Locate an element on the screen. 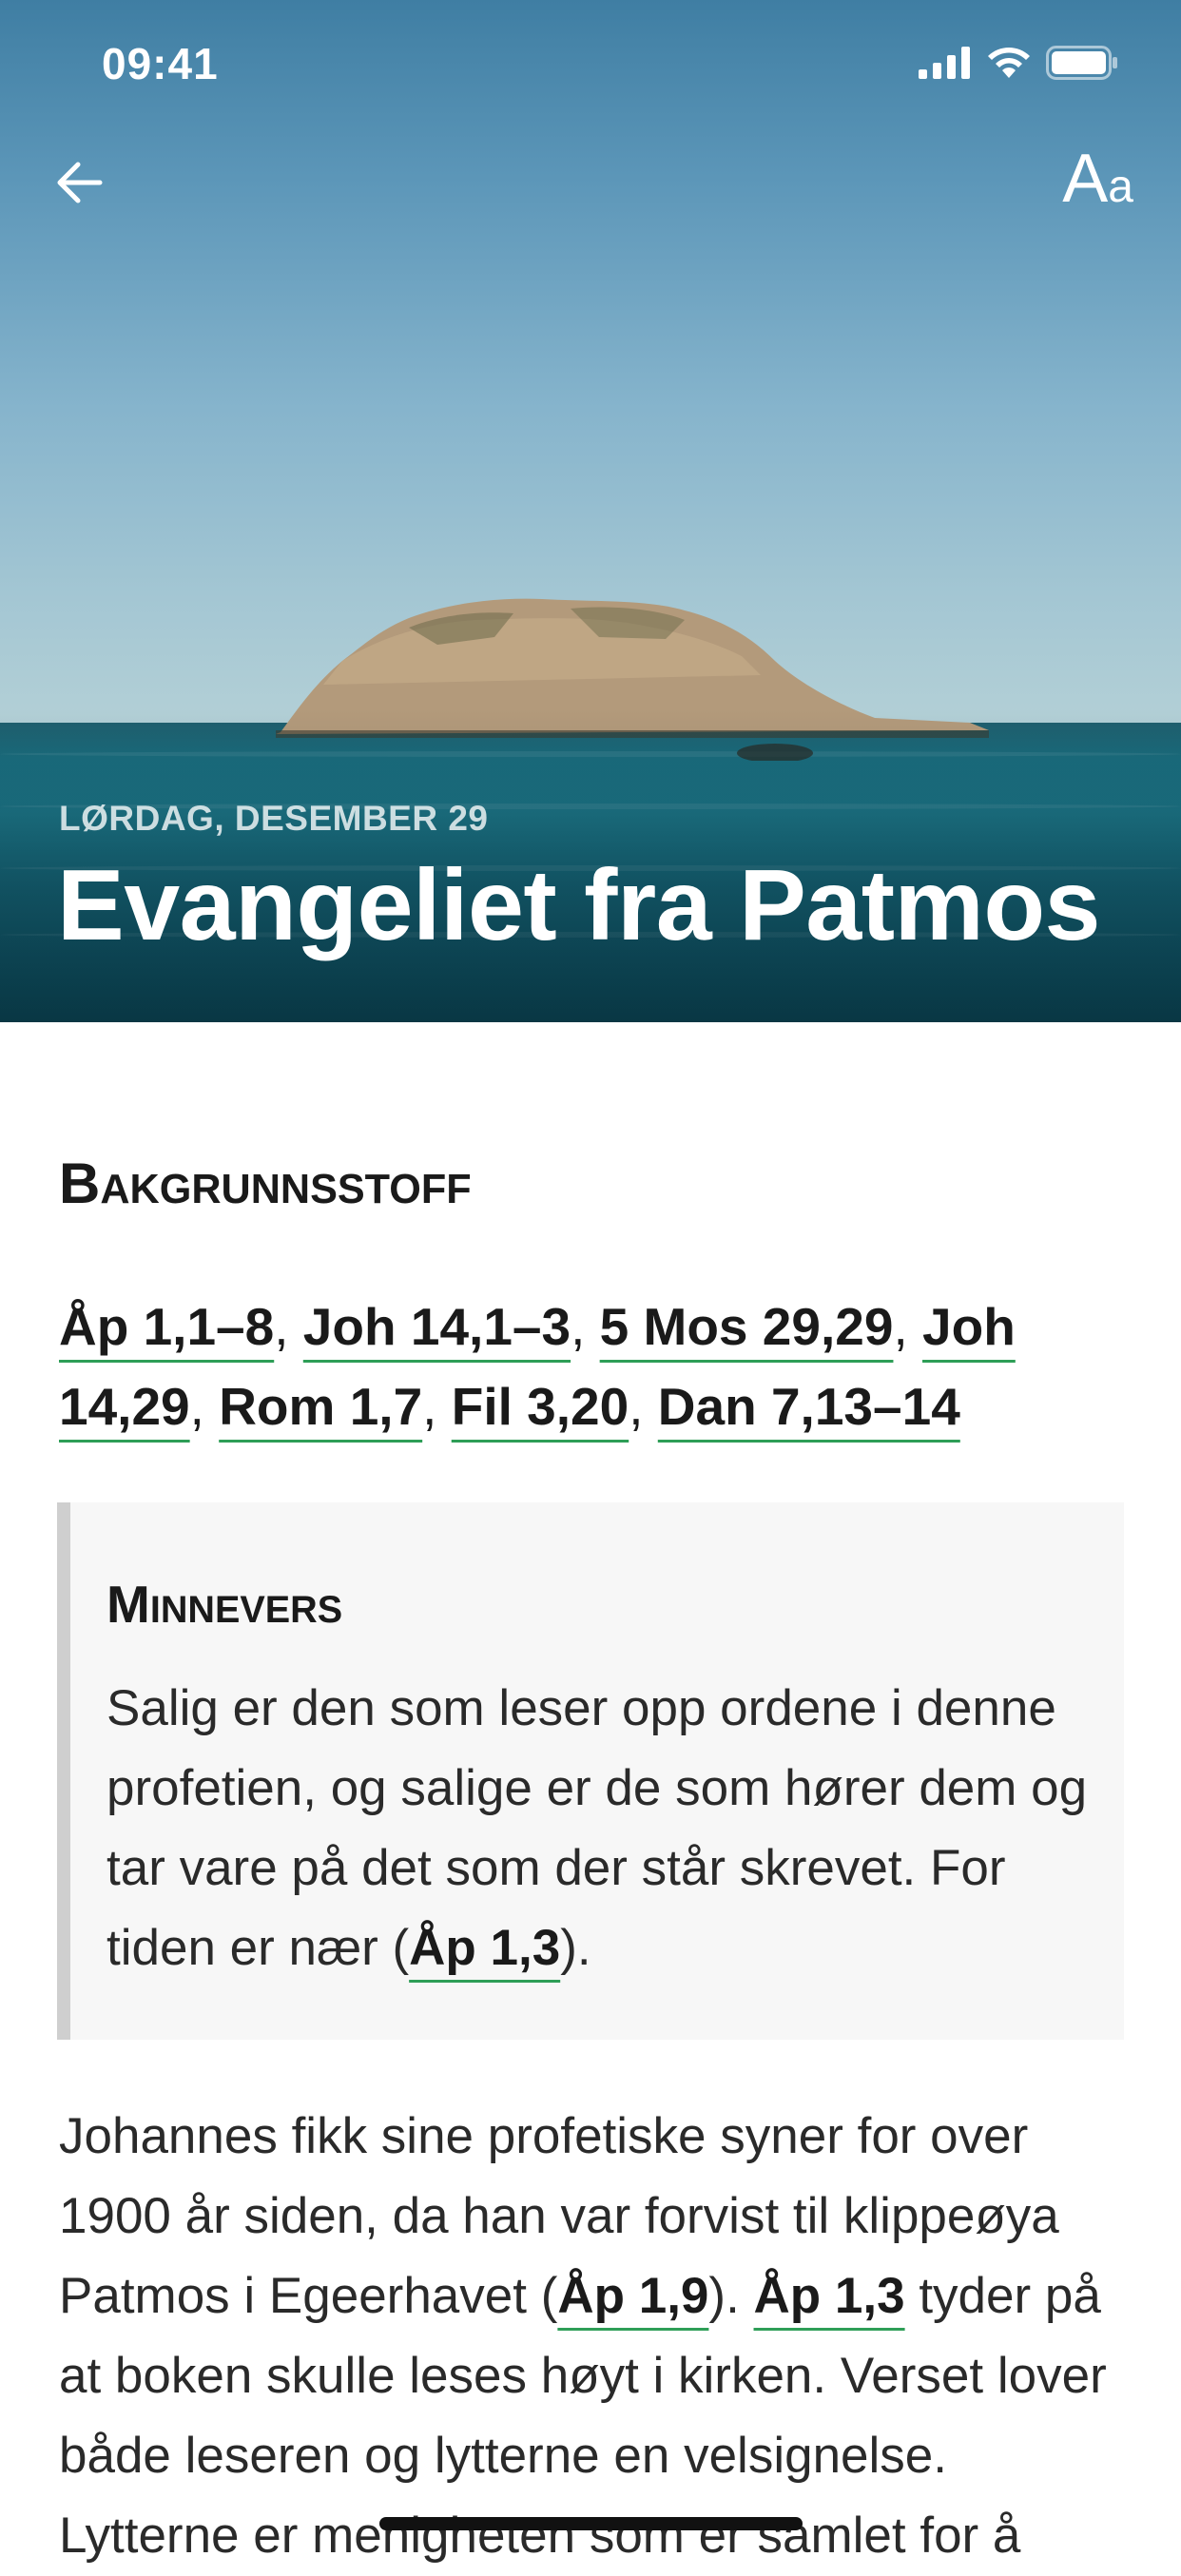 This screenshot has width=1181, height=2576. lesson-date: LØRDAG, DESEMBER 29 is located at coordinates (274, 818).